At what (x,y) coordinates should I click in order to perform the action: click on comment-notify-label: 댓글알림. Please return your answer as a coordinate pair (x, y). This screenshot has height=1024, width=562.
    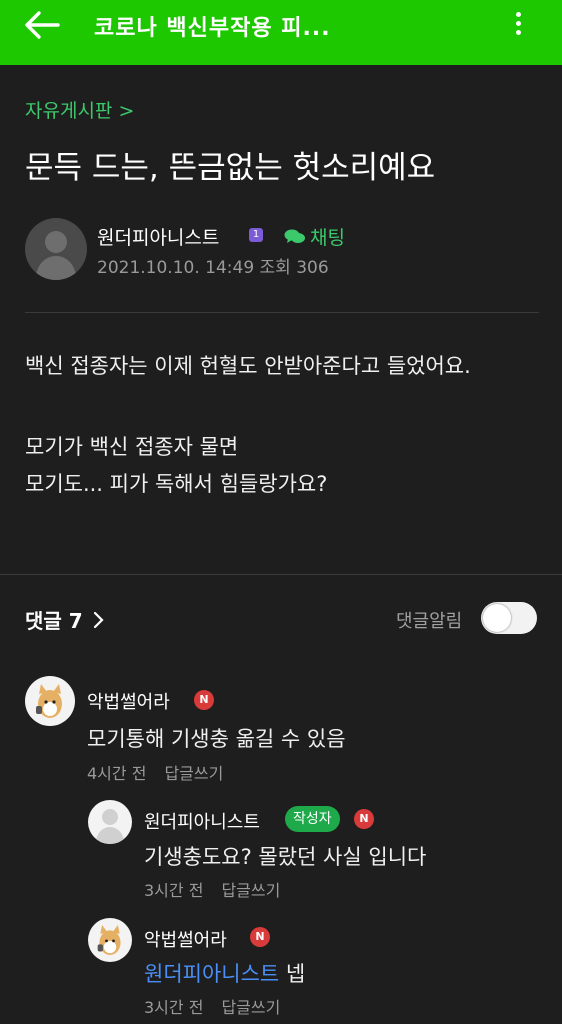
    Looking at the image, I should click on (429, 621).